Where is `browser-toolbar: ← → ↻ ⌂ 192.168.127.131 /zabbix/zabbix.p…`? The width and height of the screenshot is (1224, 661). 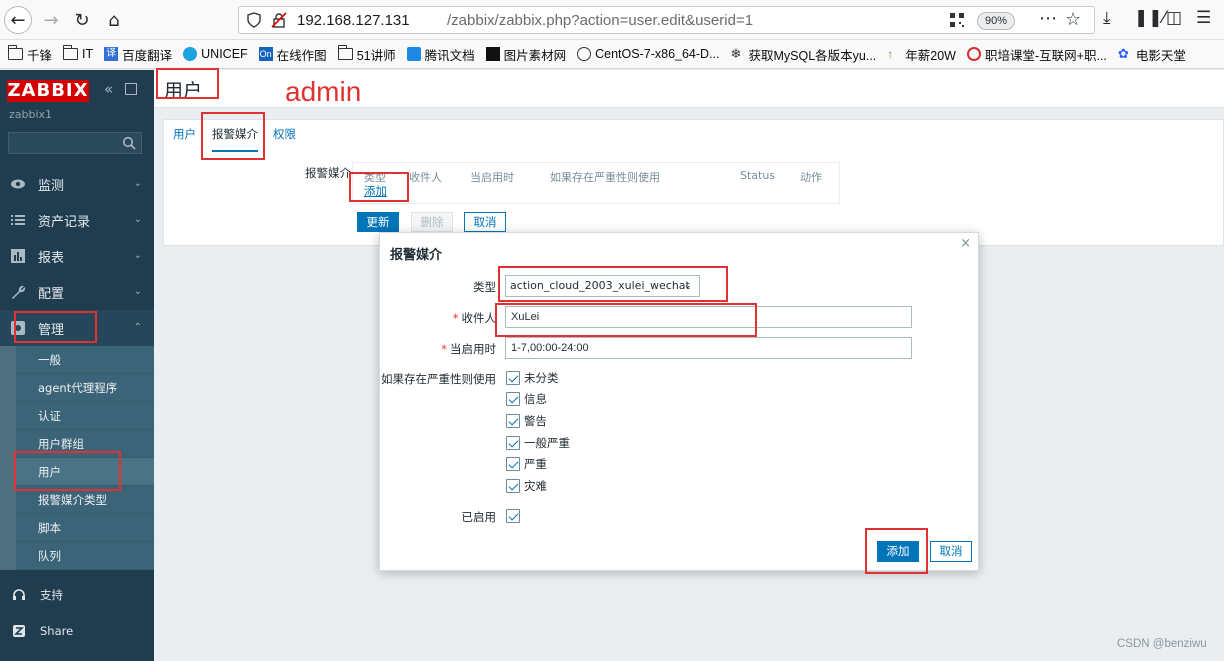 browser-toolbar: ← → ↻ ⌂ 192.168.127.131 /zabbix/zabbix.p… is located at coordinates (612, 20).